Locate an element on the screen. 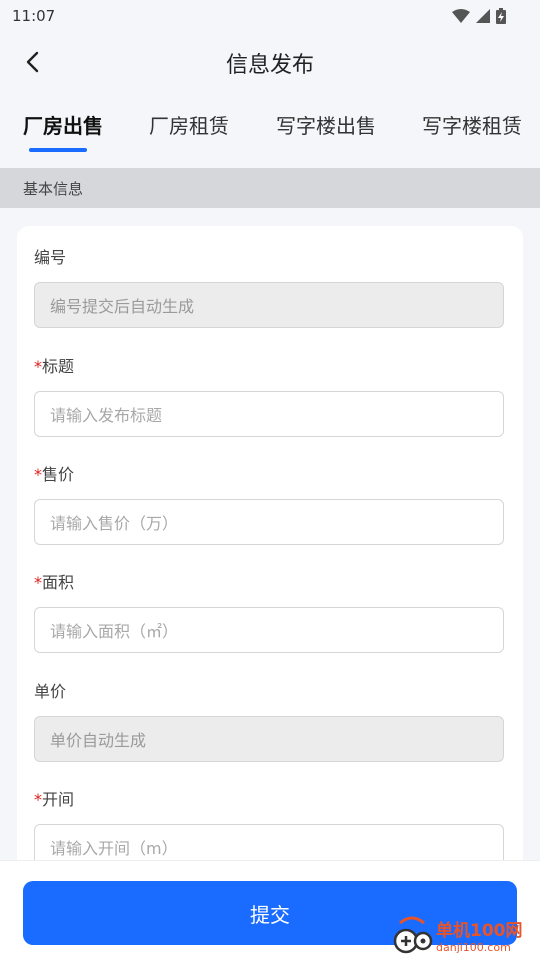 This screenshot has height=960, width=540. back-button is located at coordinates (32, 62).